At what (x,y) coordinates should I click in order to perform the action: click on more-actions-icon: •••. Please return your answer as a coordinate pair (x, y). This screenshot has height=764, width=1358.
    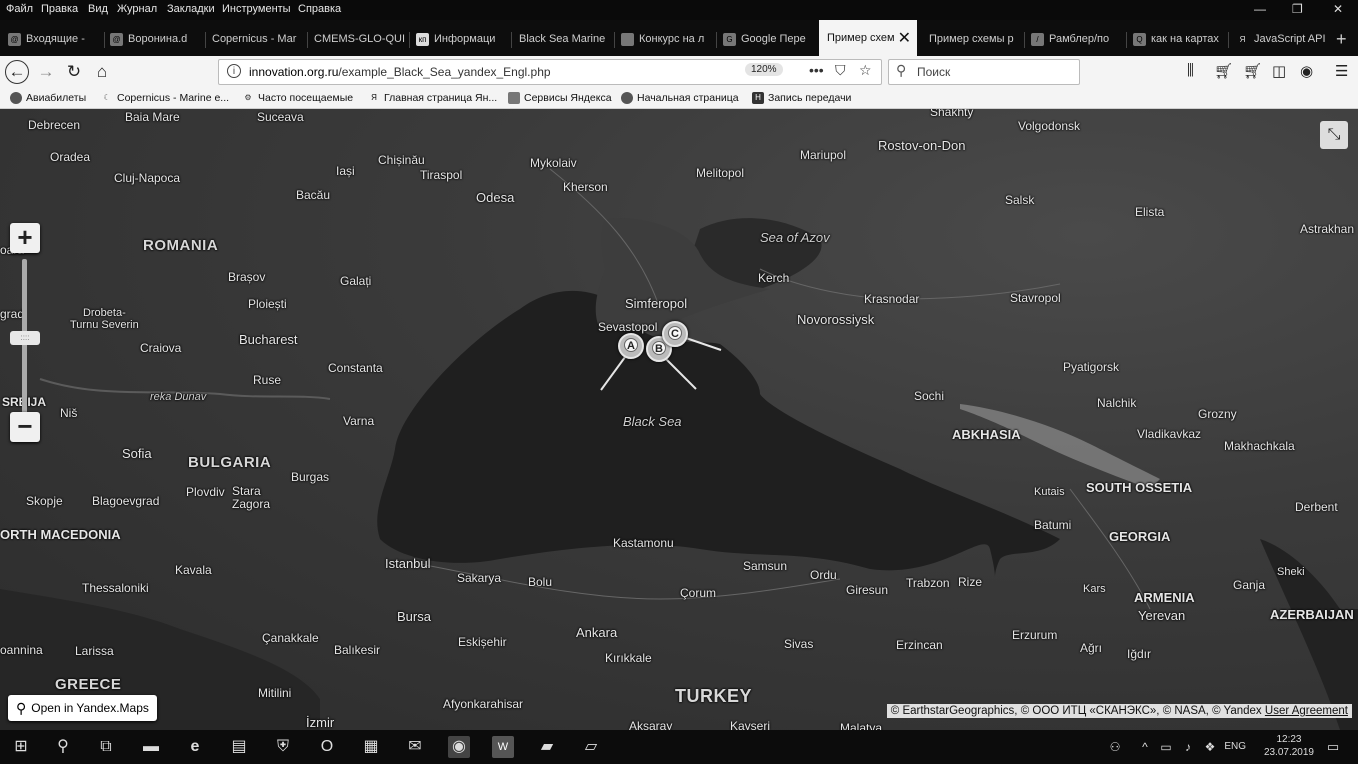
    Looking at the image, I should click on (816, 70).